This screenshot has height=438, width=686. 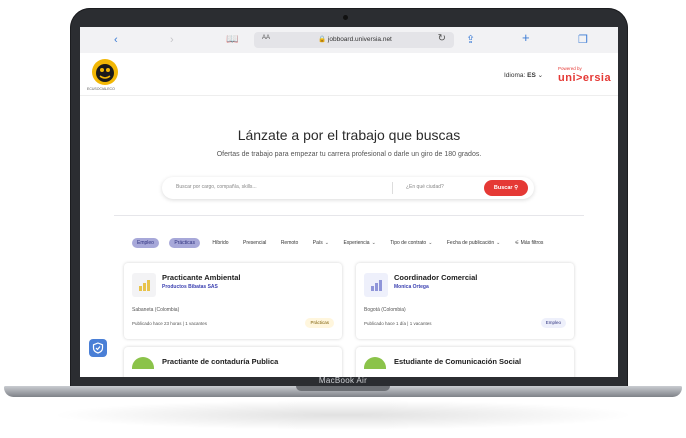 I want to click on laptop-shadow, so click(x=343, y=415).